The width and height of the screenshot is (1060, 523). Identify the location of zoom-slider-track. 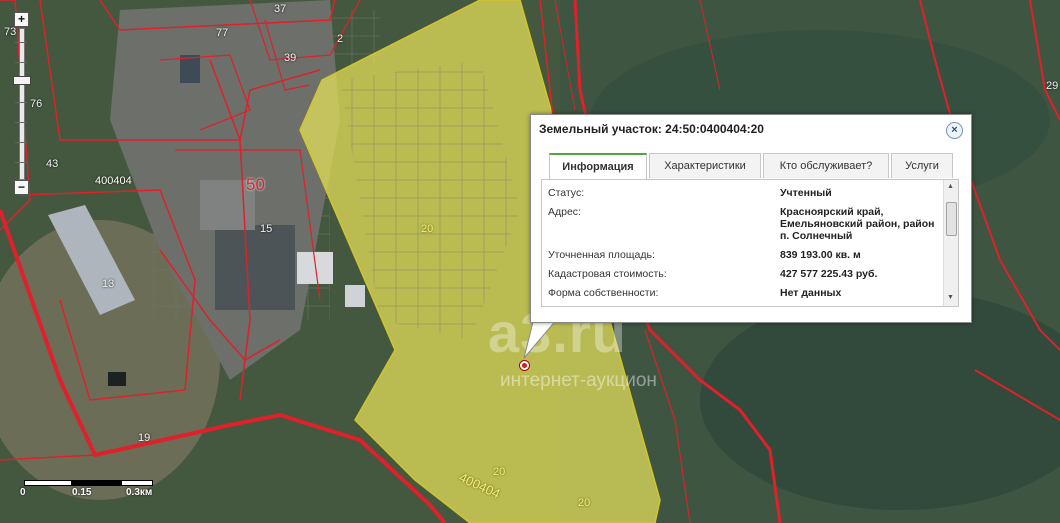
(22, 104).